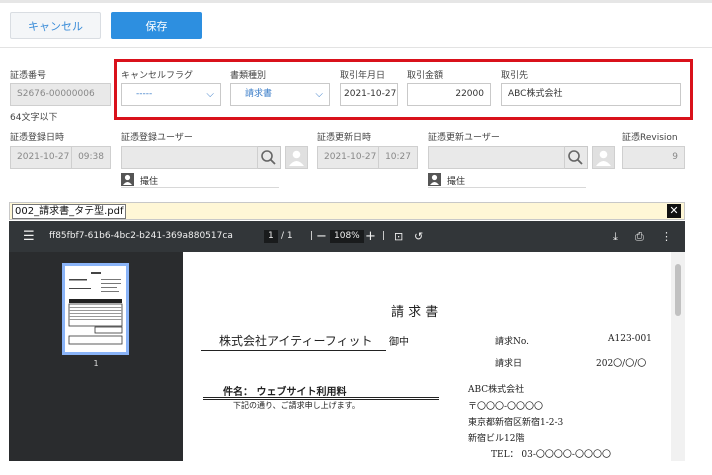 This screenshot has height=475, width=712. I want to click on evidence-no-field: S2676-00000006, so click(60, 94).